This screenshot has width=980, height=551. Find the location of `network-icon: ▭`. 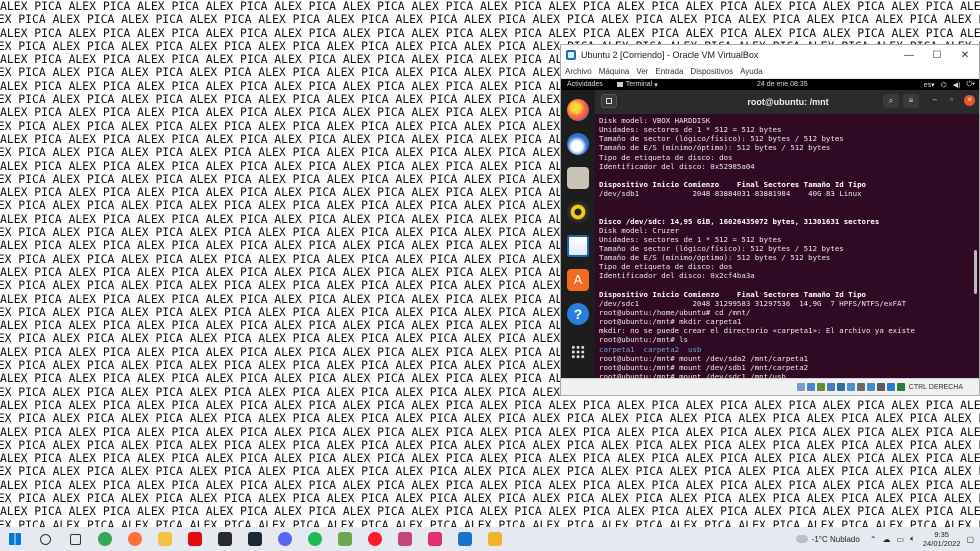

network-icon: ▭ is located at coordinates (901, 539).